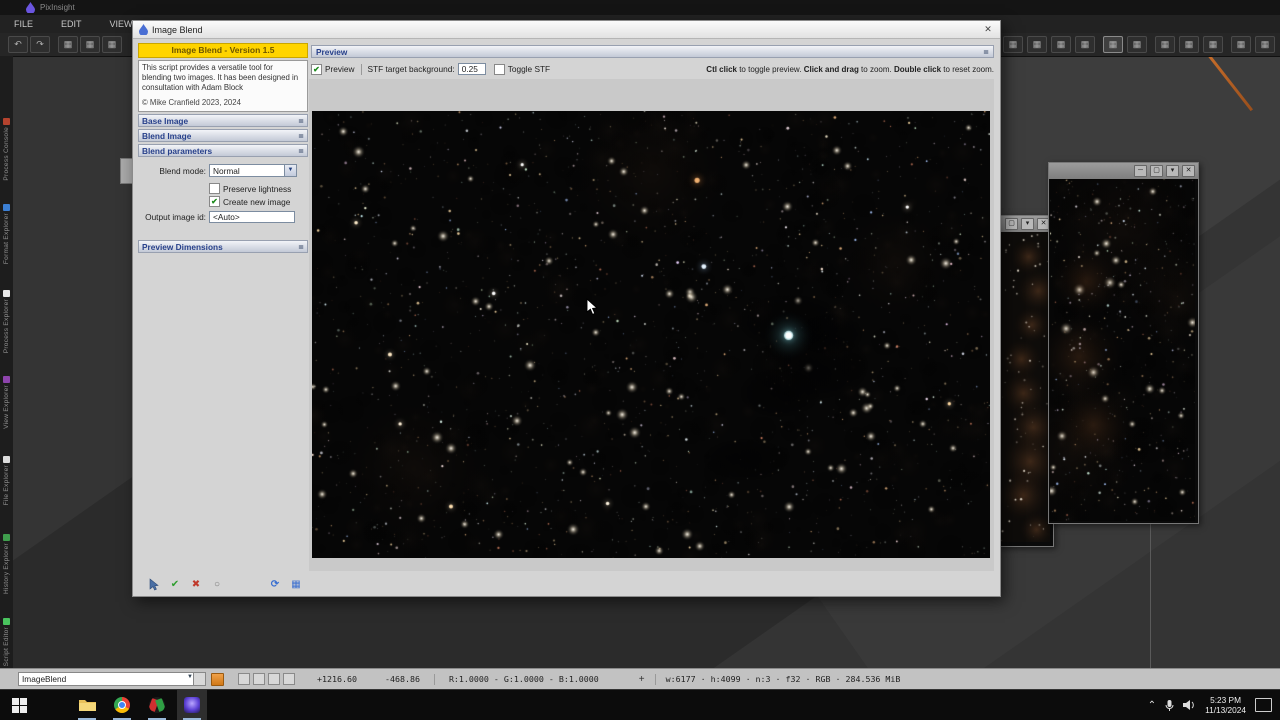 Image resolution: width=1280 pixels, height=720 pixels. Describe the element at coordinates (640, 705) in the screenshot. I see `taskbar: ⌃ 5:23 PM 11/13/2024` at that location.